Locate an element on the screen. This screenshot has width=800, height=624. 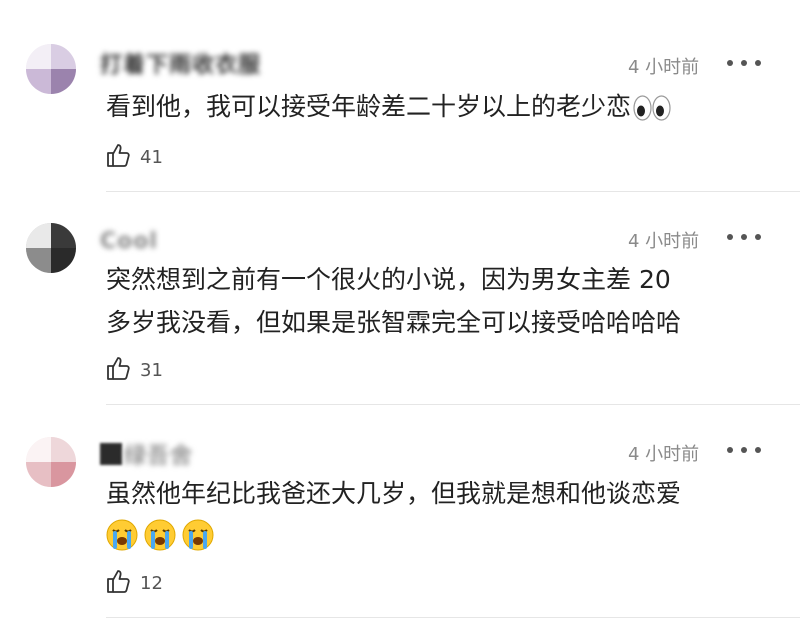
username: Cool is located at coordinates (129, 241).